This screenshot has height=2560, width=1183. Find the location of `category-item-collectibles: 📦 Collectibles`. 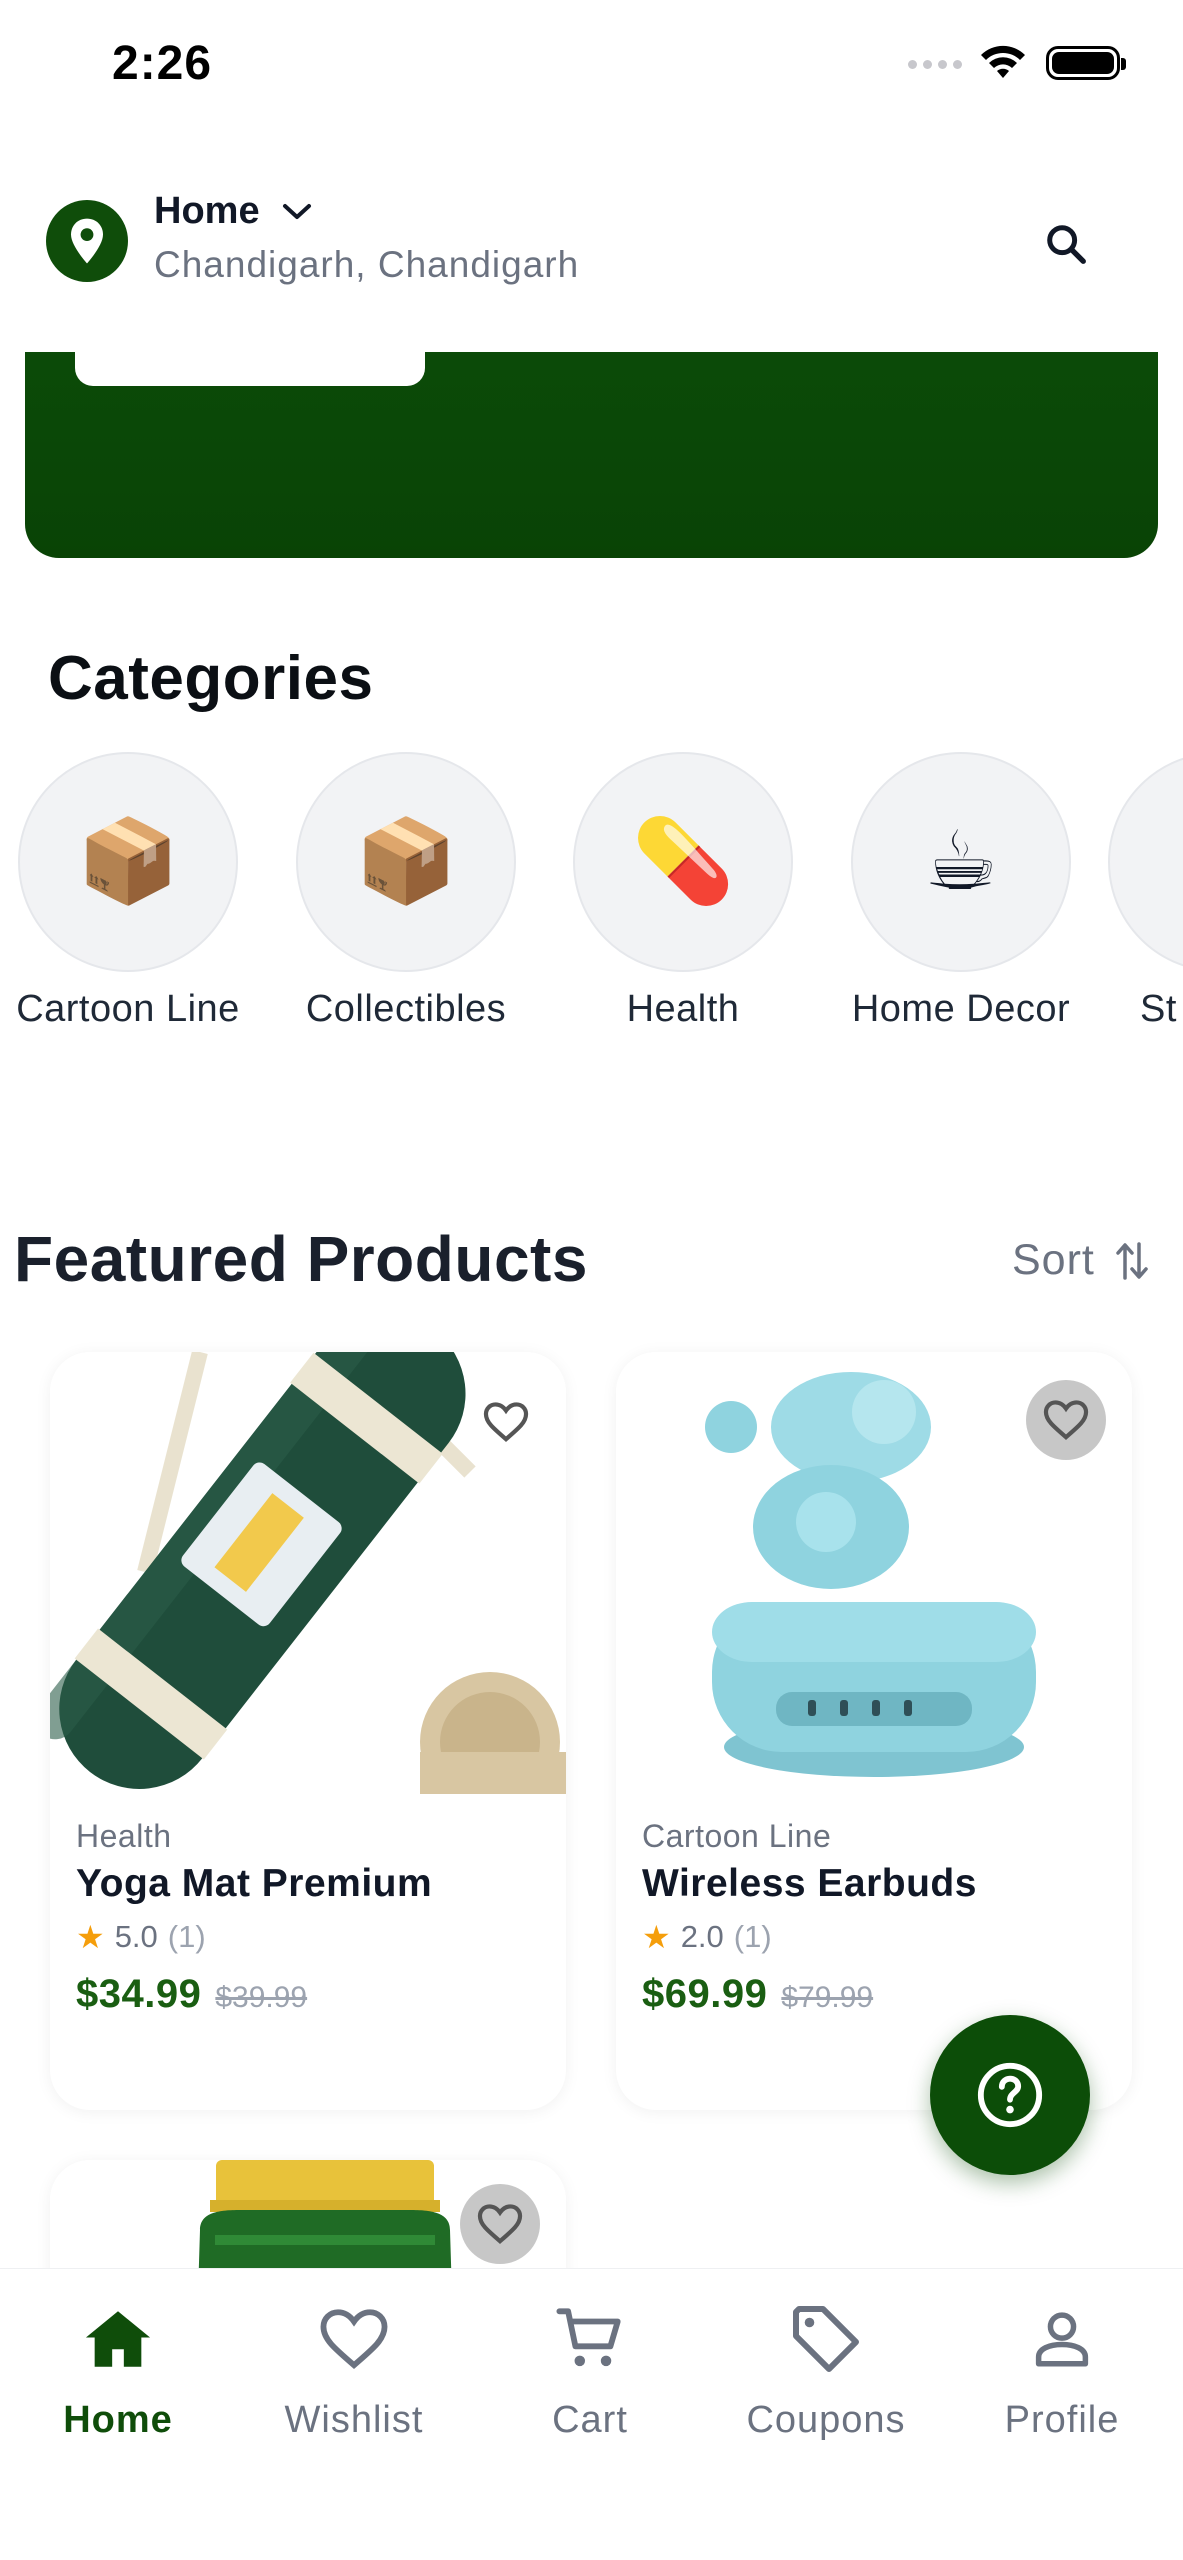

category-item-collectibles: 📦 Collectibles is located at coordinates (406, 891).